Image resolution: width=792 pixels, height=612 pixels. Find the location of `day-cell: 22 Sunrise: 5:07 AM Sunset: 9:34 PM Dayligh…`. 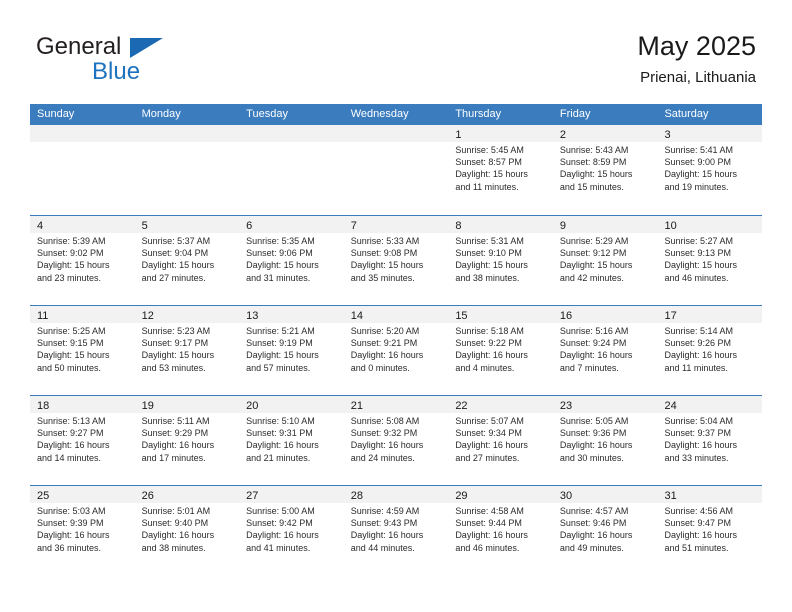

day-cell: 22 Sunrise: 5:07 AM Sunset: 9:34 PM Dayligh… is located at coordinates (500, 440).